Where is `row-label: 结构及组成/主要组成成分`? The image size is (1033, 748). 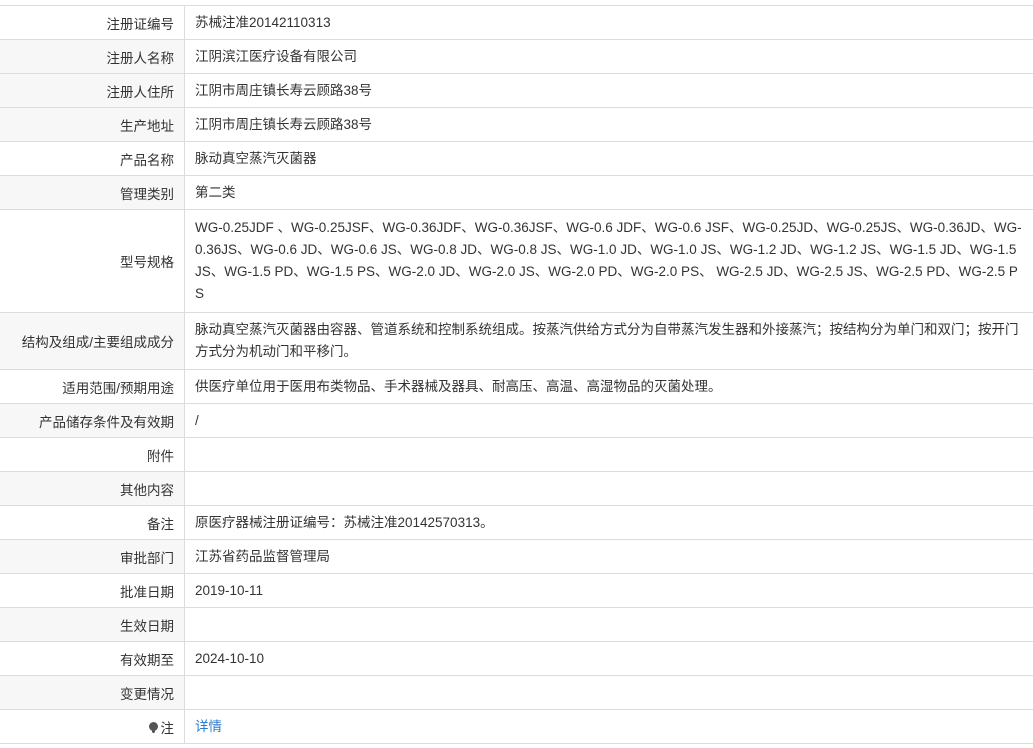
row-label: 结构及组成/主要组成成分 is located at coordinates (92, 341).